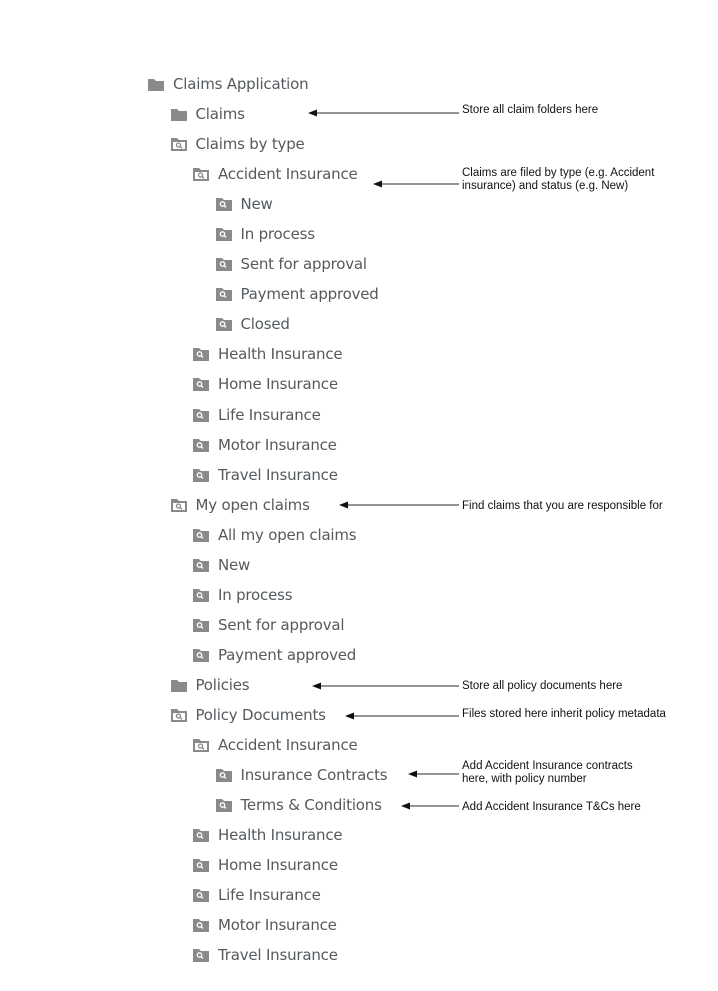 Image resolution: width=718 pixels, height=991 pixels. What do you see at coordinates (562, 506) in the screenshot?
I see `annotation-note: Find claims that you are responsible for` at bounding box center [562, 506].